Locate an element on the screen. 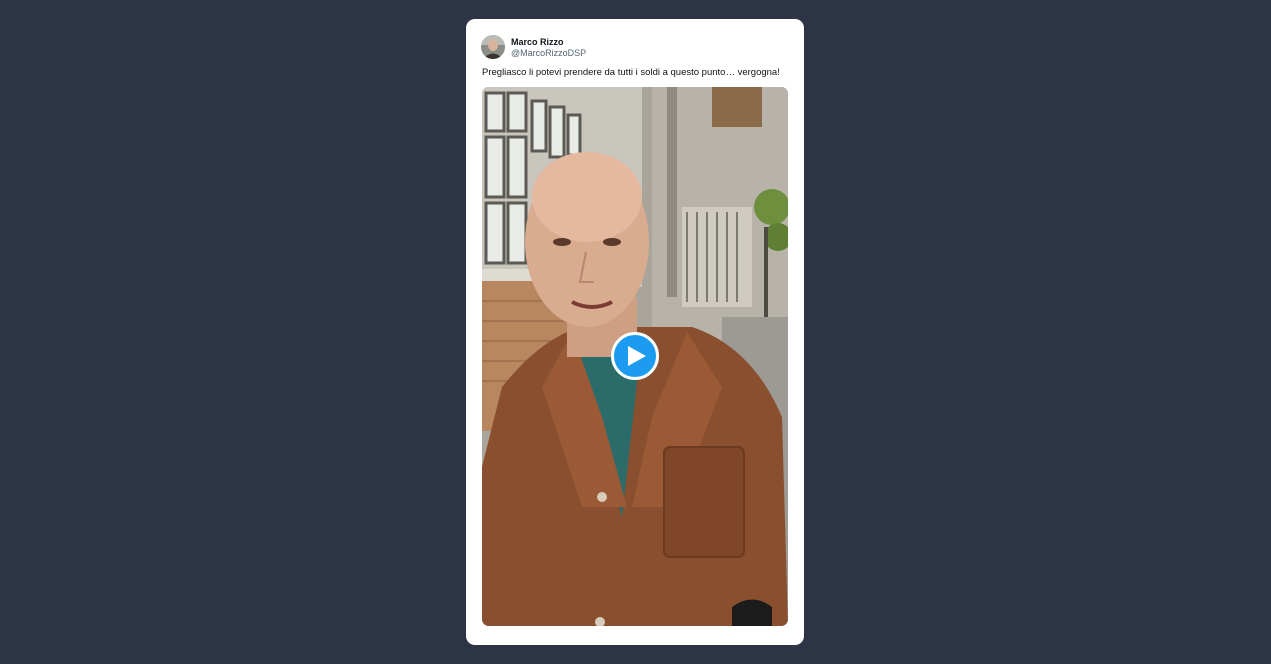 The image size is (1271, 664). avatar is located at coordinates (493, 47).